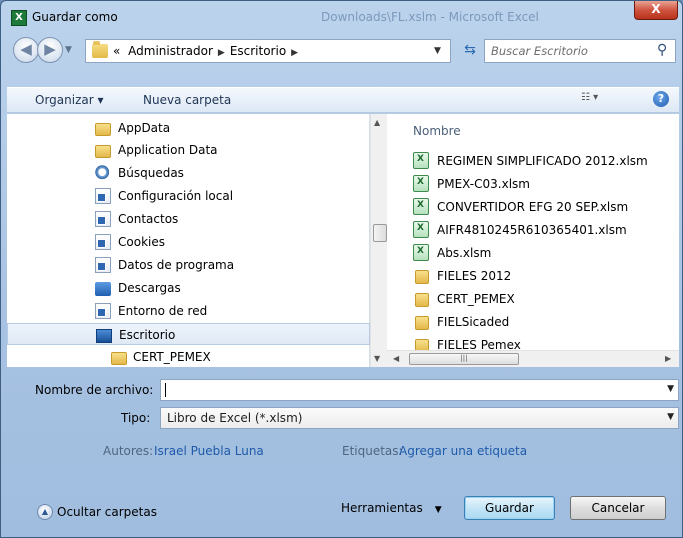  I want to click on file-item: Abs.xlsm, so click(546, 253).